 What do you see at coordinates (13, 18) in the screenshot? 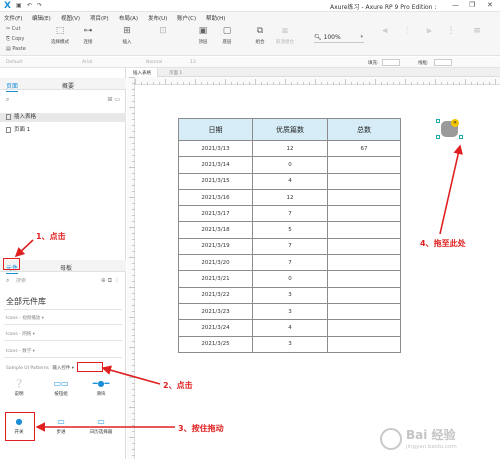
I see `menu-file: 文件(F)` at bounding box center [13, 18].